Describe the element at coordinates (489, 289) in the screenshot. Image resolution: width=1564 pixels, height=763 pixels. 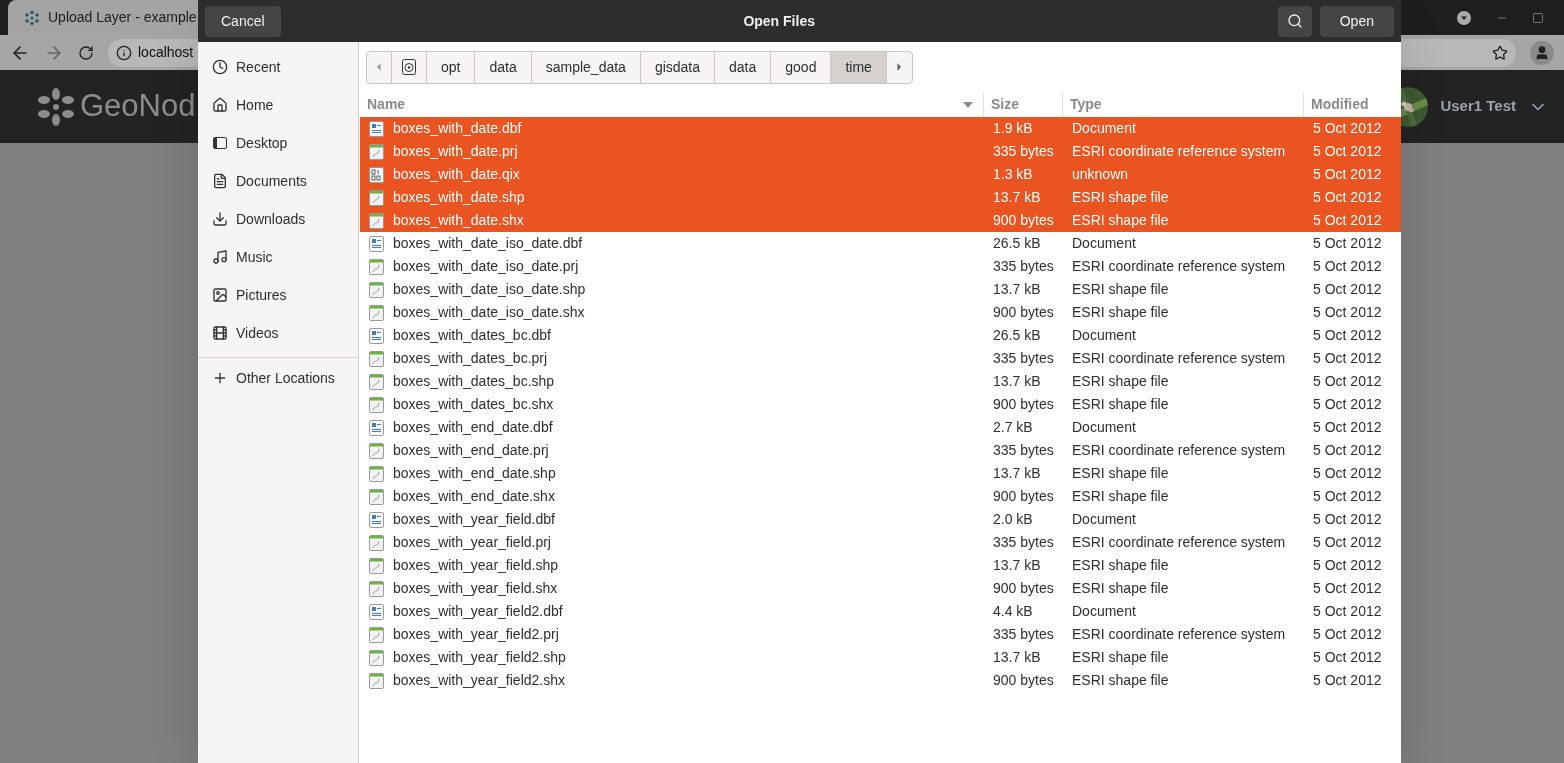
I see `file-name: boxes_with_date_iso_date.shp` at that location.